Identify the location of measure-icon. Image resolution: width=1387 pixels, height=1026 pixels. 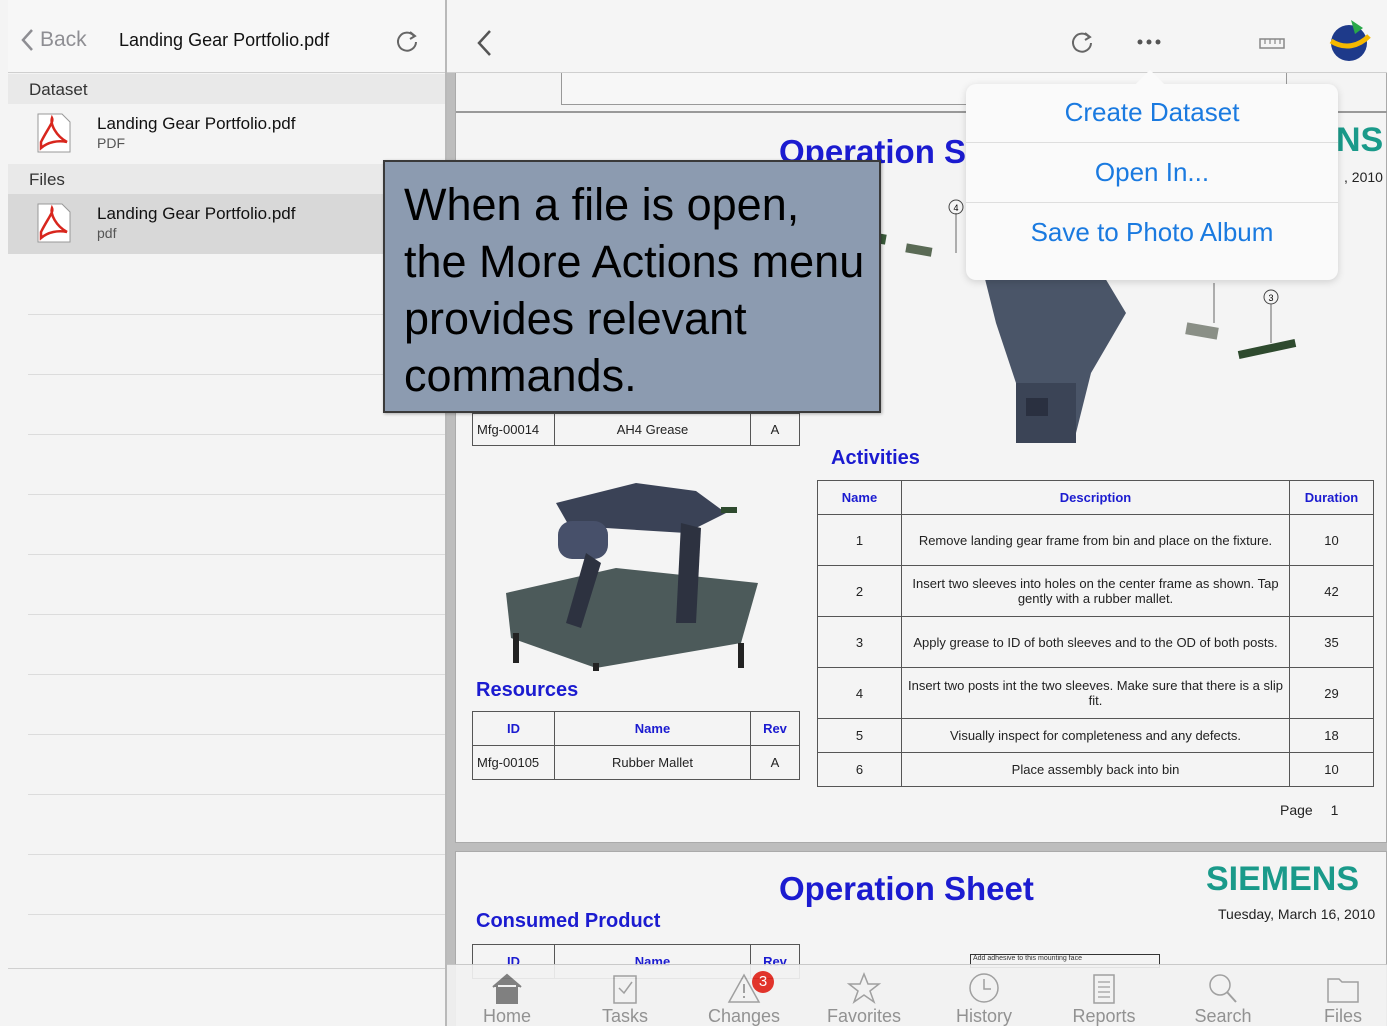
(1272, 43).